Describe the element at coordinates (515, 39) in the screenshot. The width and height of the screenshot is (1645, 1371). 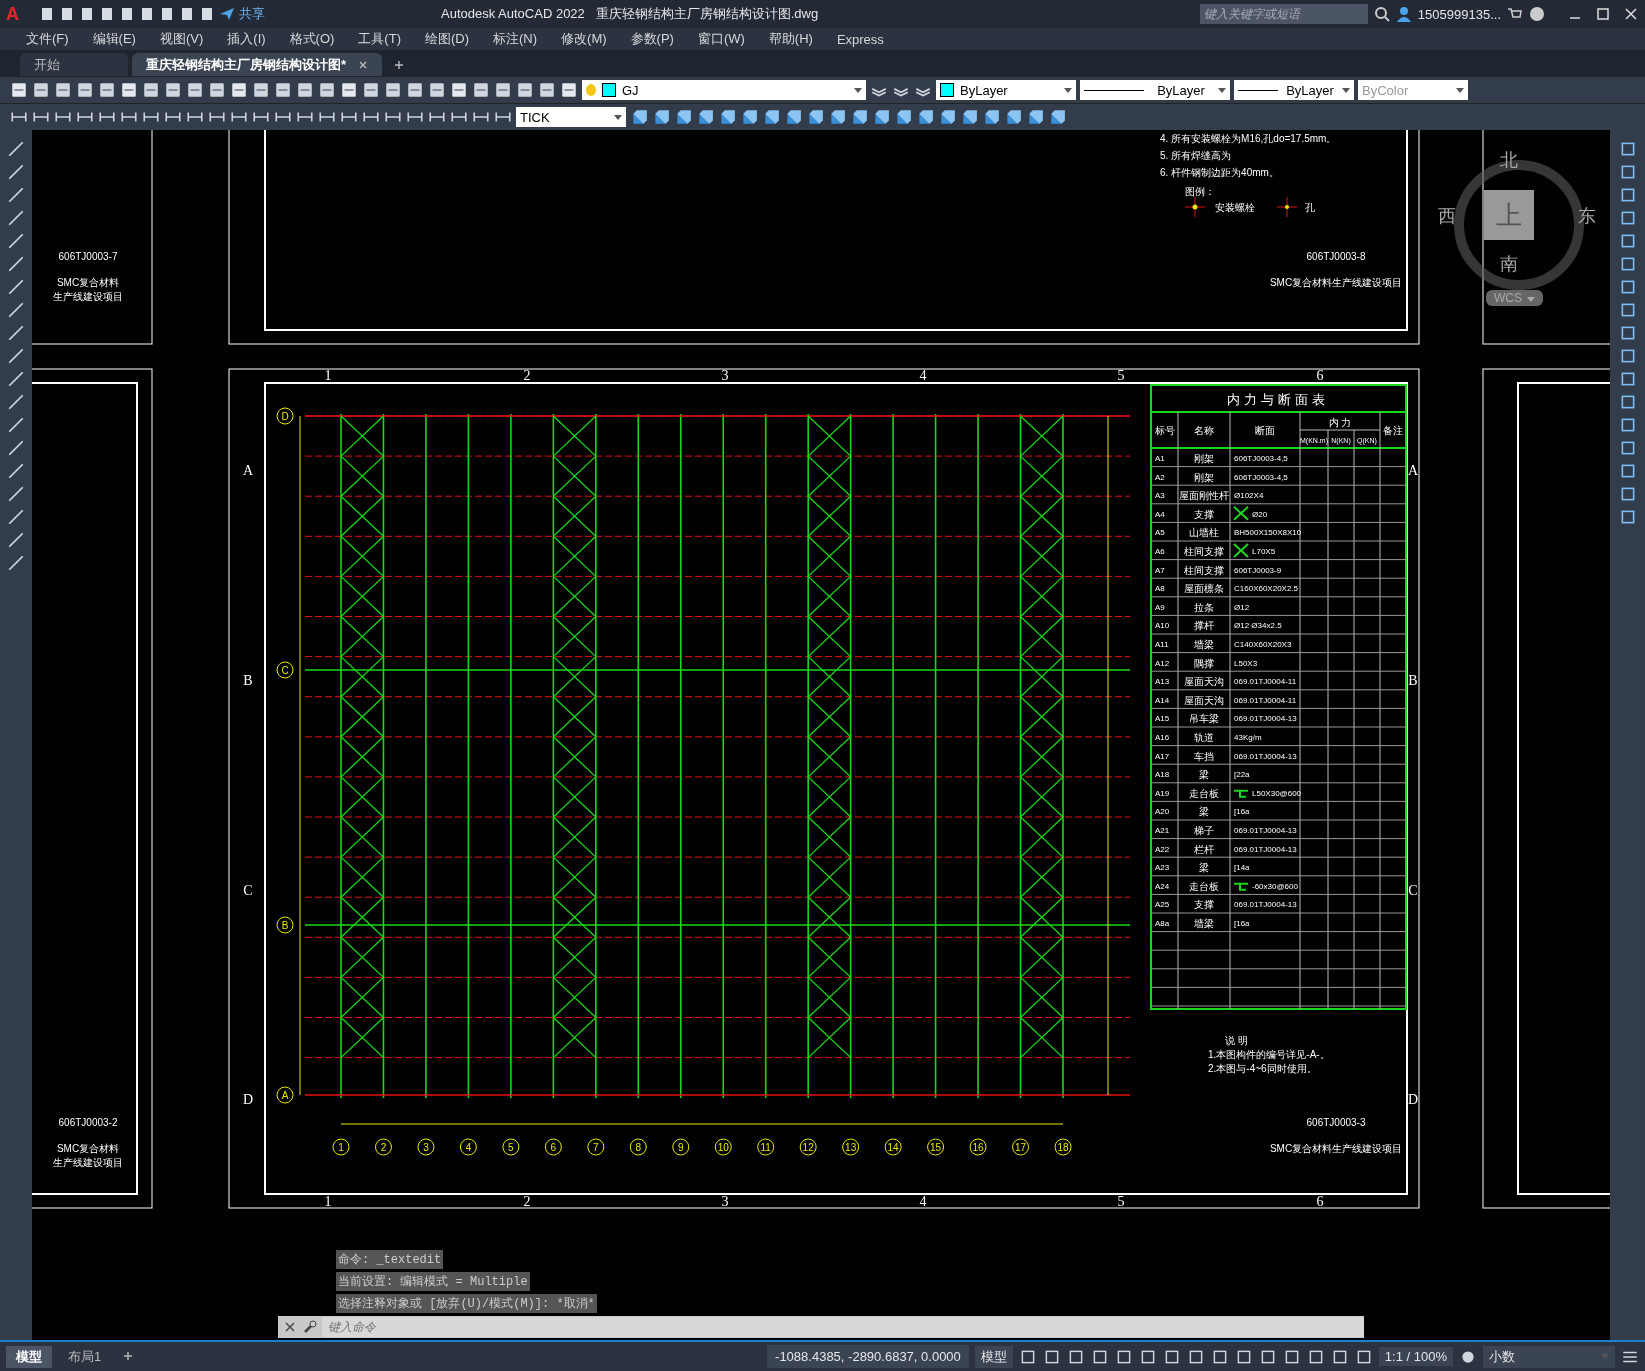
I see `menu-item: 标注(N)` at that location.